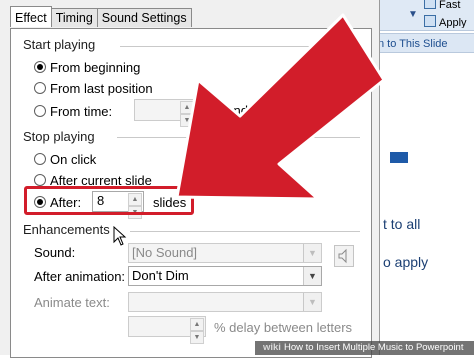 The width and height of the screenshot is (474, 358). Describe the element at coordinates (120, 236) in the screenshot. I see `mouse-pointer-icon` at that location.